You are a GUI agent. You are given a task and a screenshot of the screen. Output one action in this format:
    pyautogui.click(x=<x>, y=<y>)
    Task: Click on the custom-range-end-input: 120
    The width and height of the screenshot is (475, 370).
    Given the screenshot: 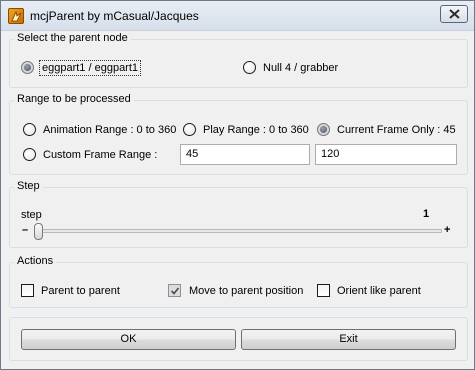 What is the action you would take?
    pyautogui.click(x=386, y=154)
    